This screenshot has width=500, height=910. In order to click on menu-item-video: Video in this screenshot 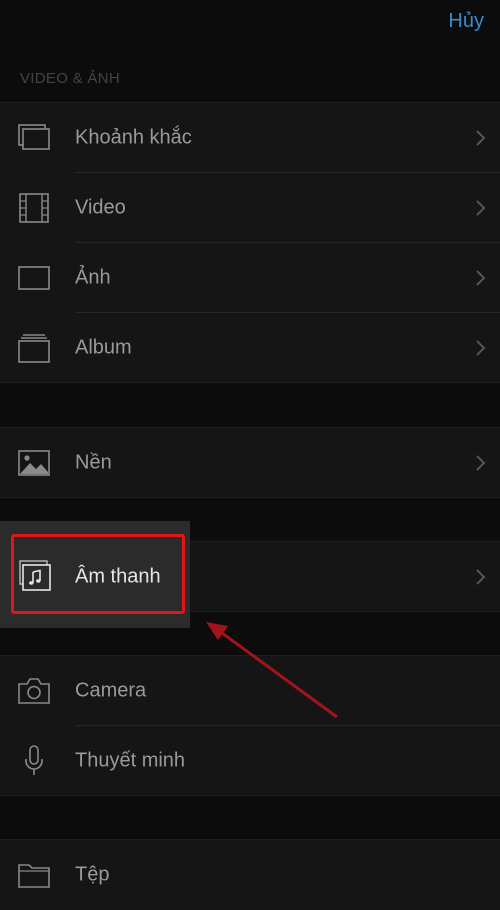, I will do `click(250, 208)`.